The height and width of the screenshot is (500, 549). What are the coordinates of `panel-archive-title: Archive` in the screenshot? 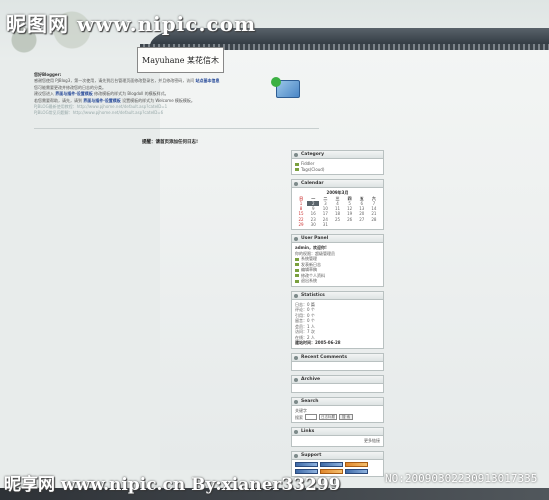 It's located at (337, 379).